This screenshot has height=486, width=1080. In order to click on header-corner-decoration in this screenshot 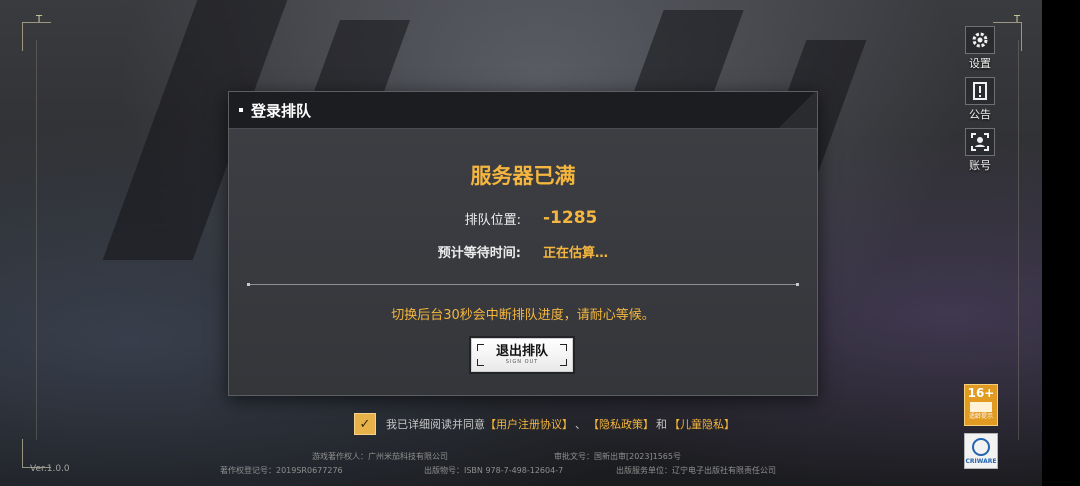, I will do `click(797, 110)`.